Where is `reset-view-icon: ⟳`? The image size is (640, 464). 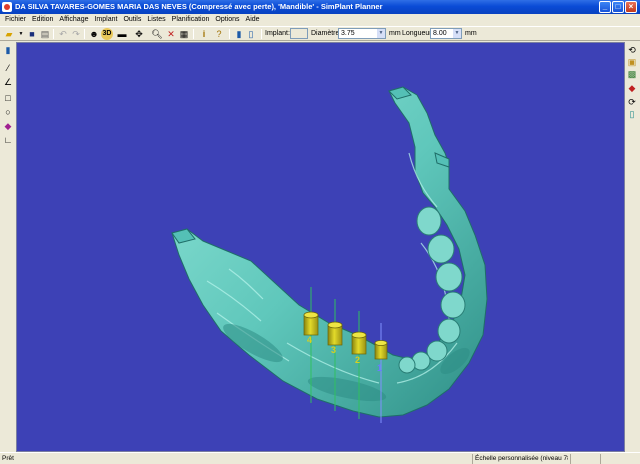
reset-view-icon: ⟳ is located at coordinates (632, 102).